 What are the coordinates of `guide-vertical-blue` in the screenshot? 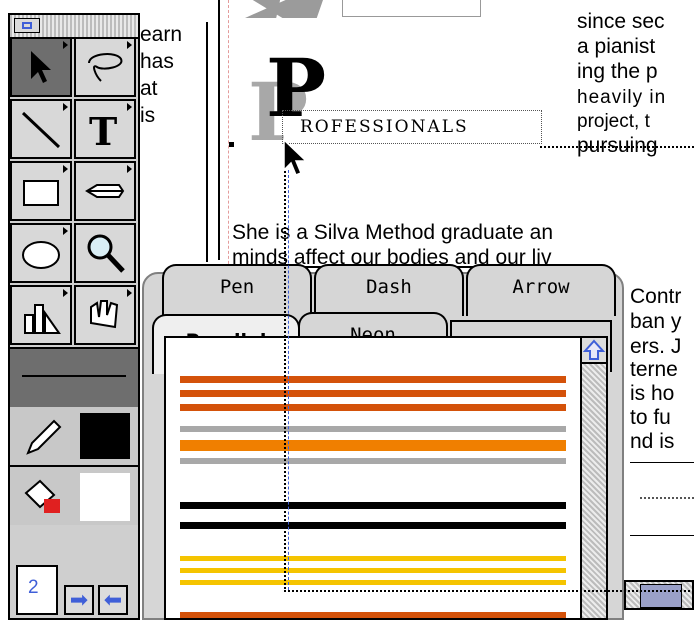 It's located at (288, 380).